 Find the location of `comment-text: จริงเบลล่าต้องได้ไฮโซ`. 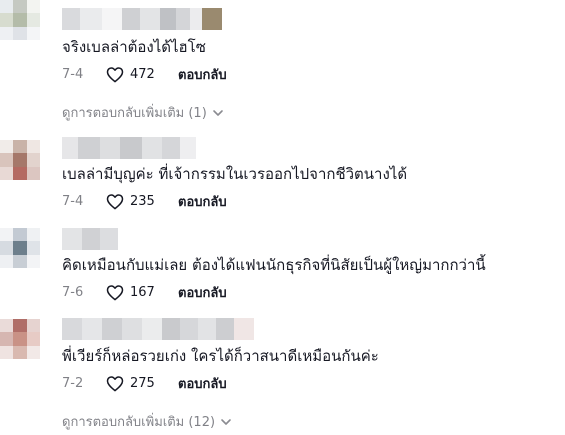

comment-text: จริงเบลล่าต้องได้ไฮโซ is located at coordinates (134, 47).